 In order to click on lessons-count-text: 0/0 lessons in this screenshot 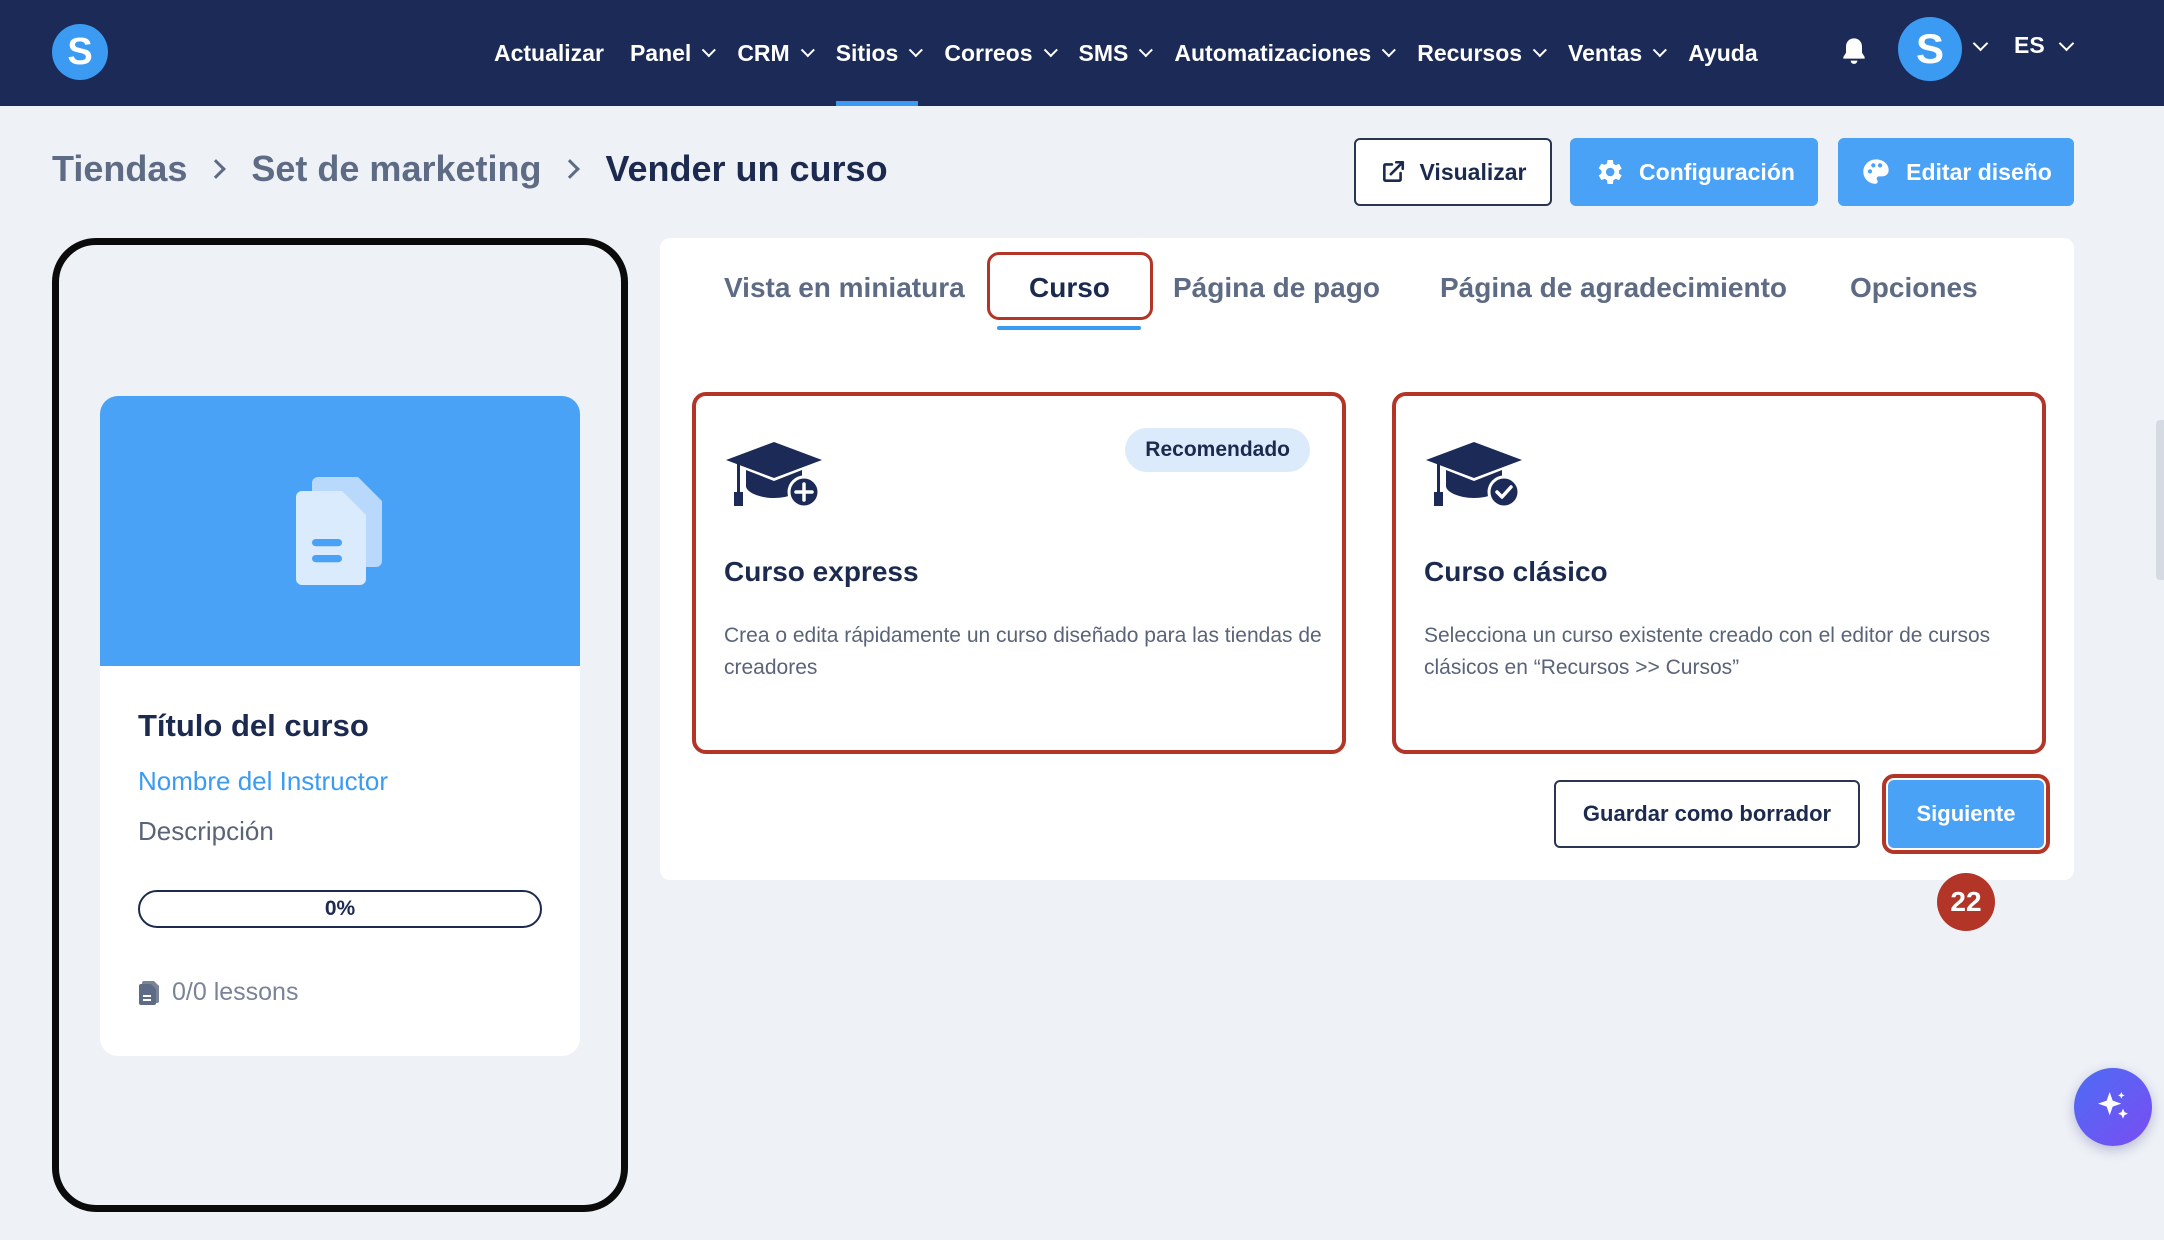, I will do `click(235, 992)`.